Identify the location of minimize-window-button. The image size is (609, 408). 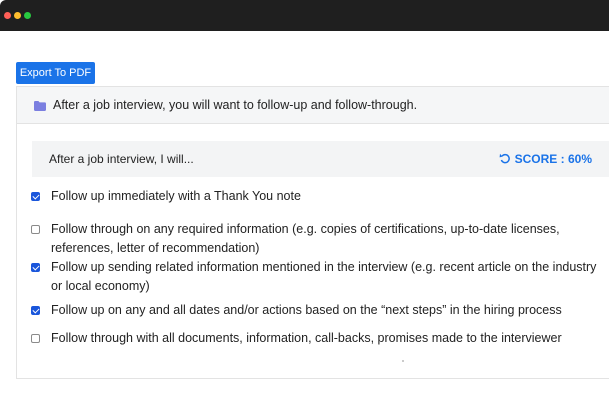
(17, 15).